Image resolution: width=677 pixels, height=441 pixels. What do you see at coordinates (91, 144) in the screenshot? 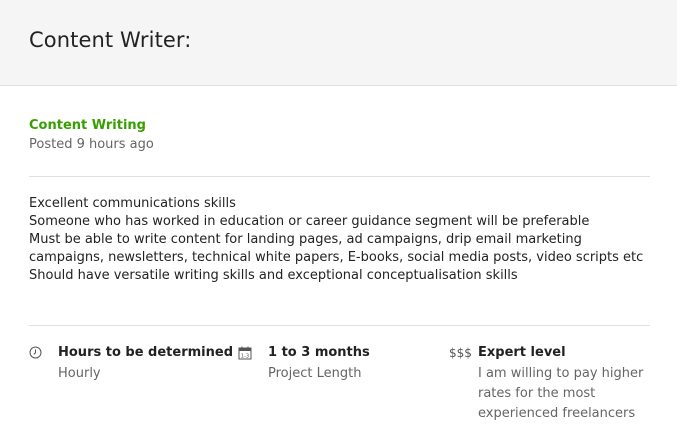
I see `posted-time: Posted 9 hours ago` at bounding box center [91, 144].